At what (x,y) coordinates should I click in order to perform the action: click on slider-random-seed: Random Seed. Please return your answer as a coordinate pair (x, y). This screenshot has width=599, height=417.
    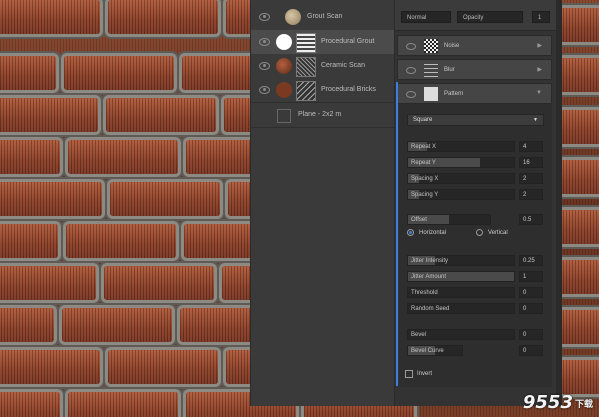
    Looking at the image, I should click on (461, 308).